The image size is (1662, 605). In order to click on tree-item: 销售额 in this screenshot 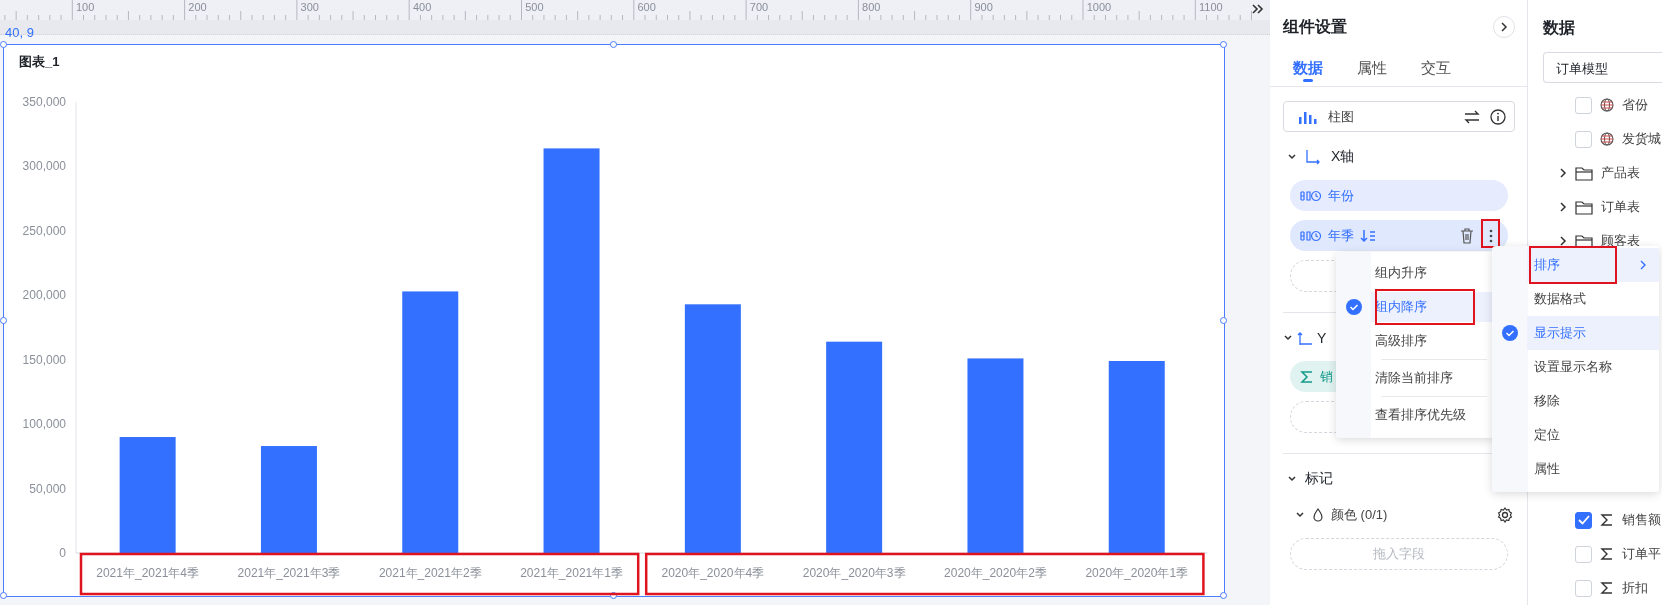, I will do `click(1641, 520)`.